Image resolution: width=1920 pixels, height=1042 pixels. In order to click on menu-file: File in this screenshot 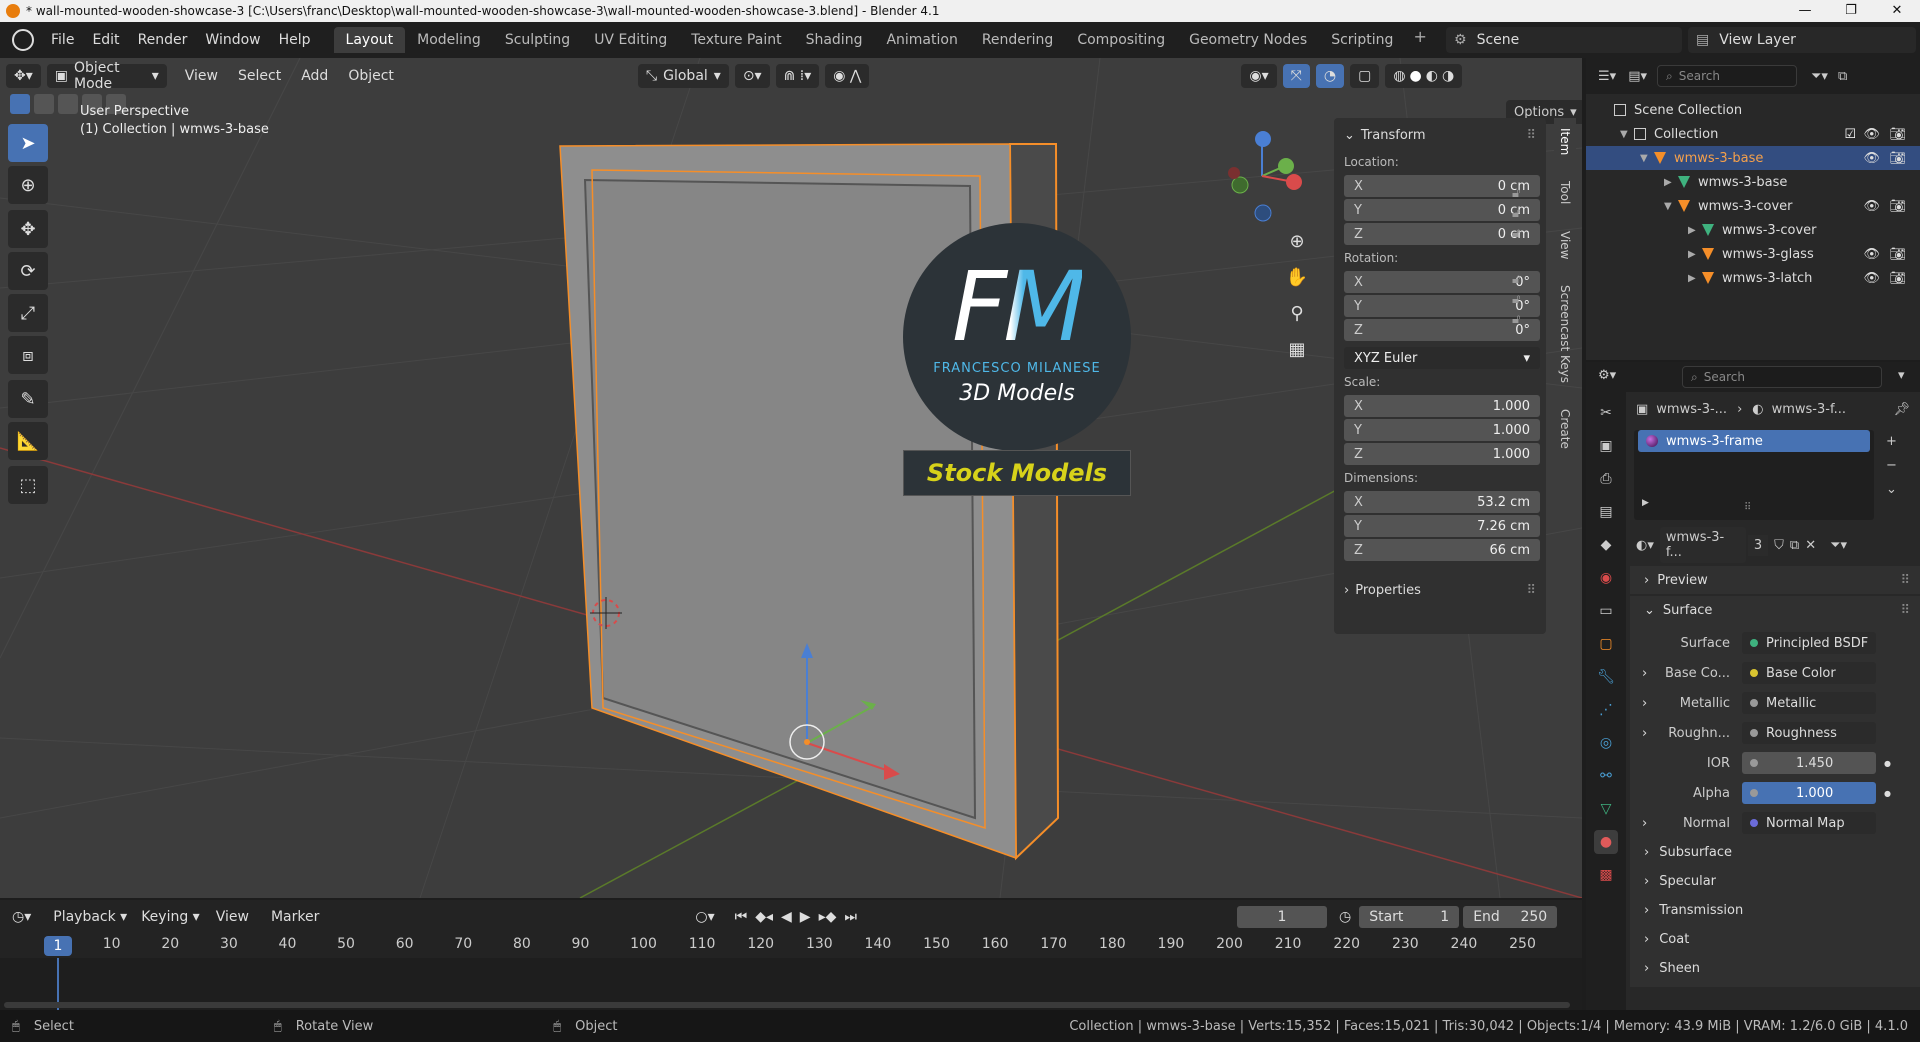, I will do `click(62, 40)`.